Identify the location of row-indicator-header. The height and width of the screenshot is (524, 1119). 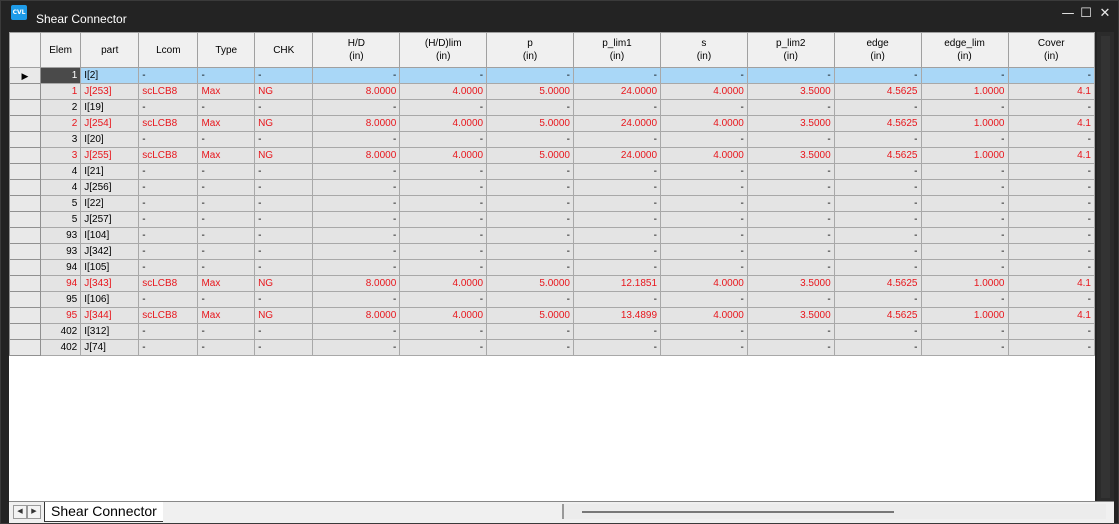
(25, 50).